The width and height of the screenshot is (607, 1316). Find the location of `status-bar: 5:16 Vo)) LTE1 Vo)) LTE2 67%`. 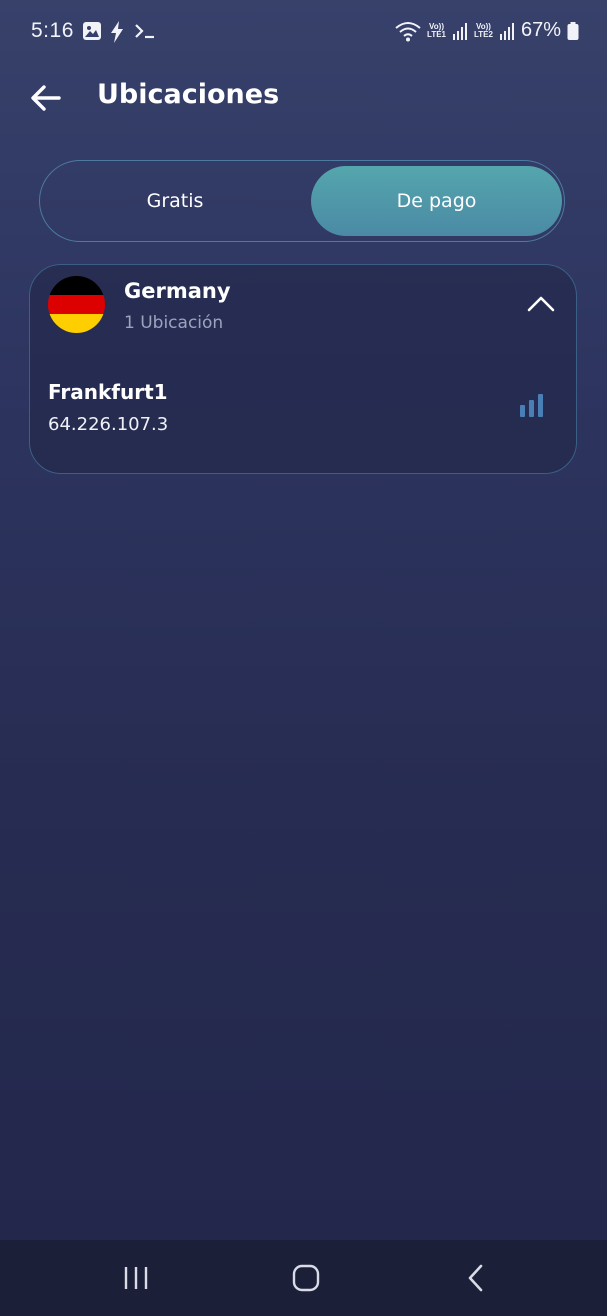

status-bar: 5:16 Vo)) LTE1 Vo)) LTE2 67% is located at coordinates (303, 33).